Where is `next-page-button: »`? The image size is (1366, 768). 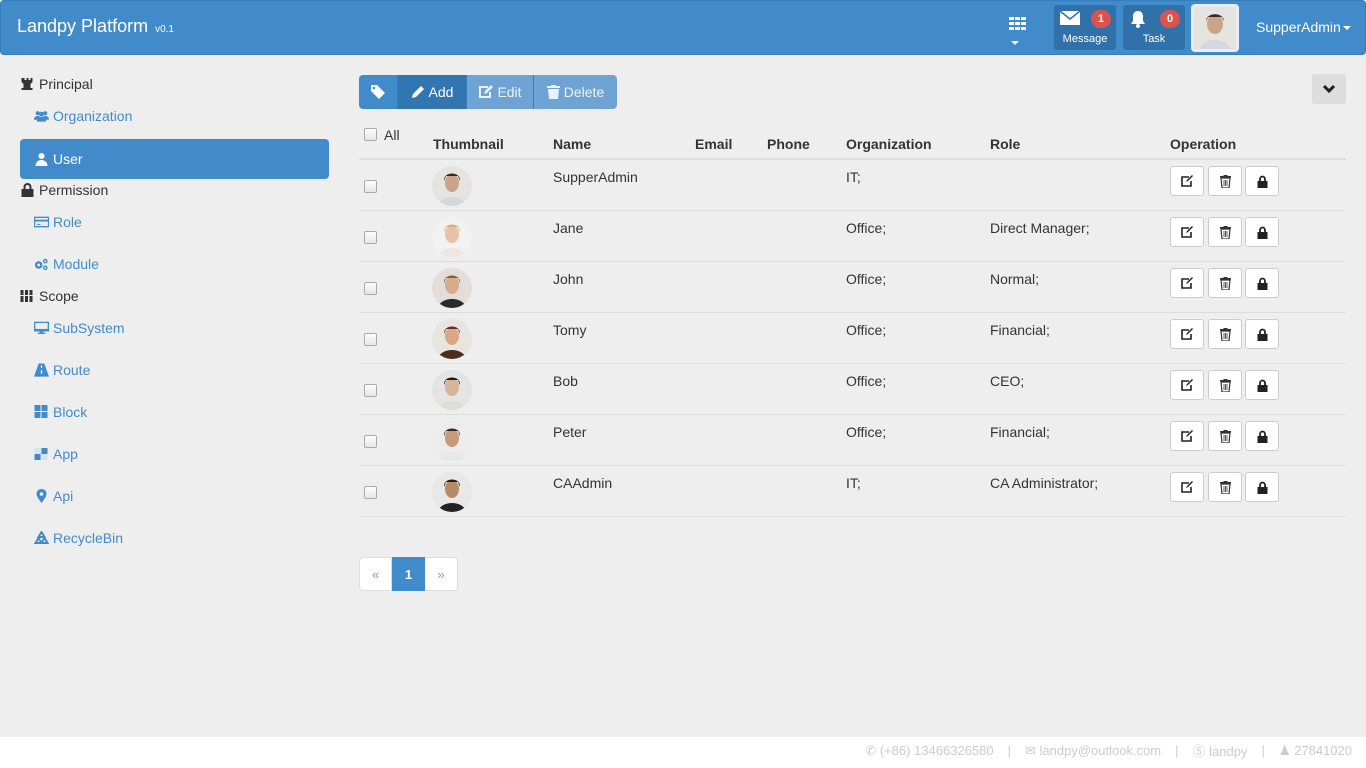
next-page-button: » is located at coordinates (441, 574).